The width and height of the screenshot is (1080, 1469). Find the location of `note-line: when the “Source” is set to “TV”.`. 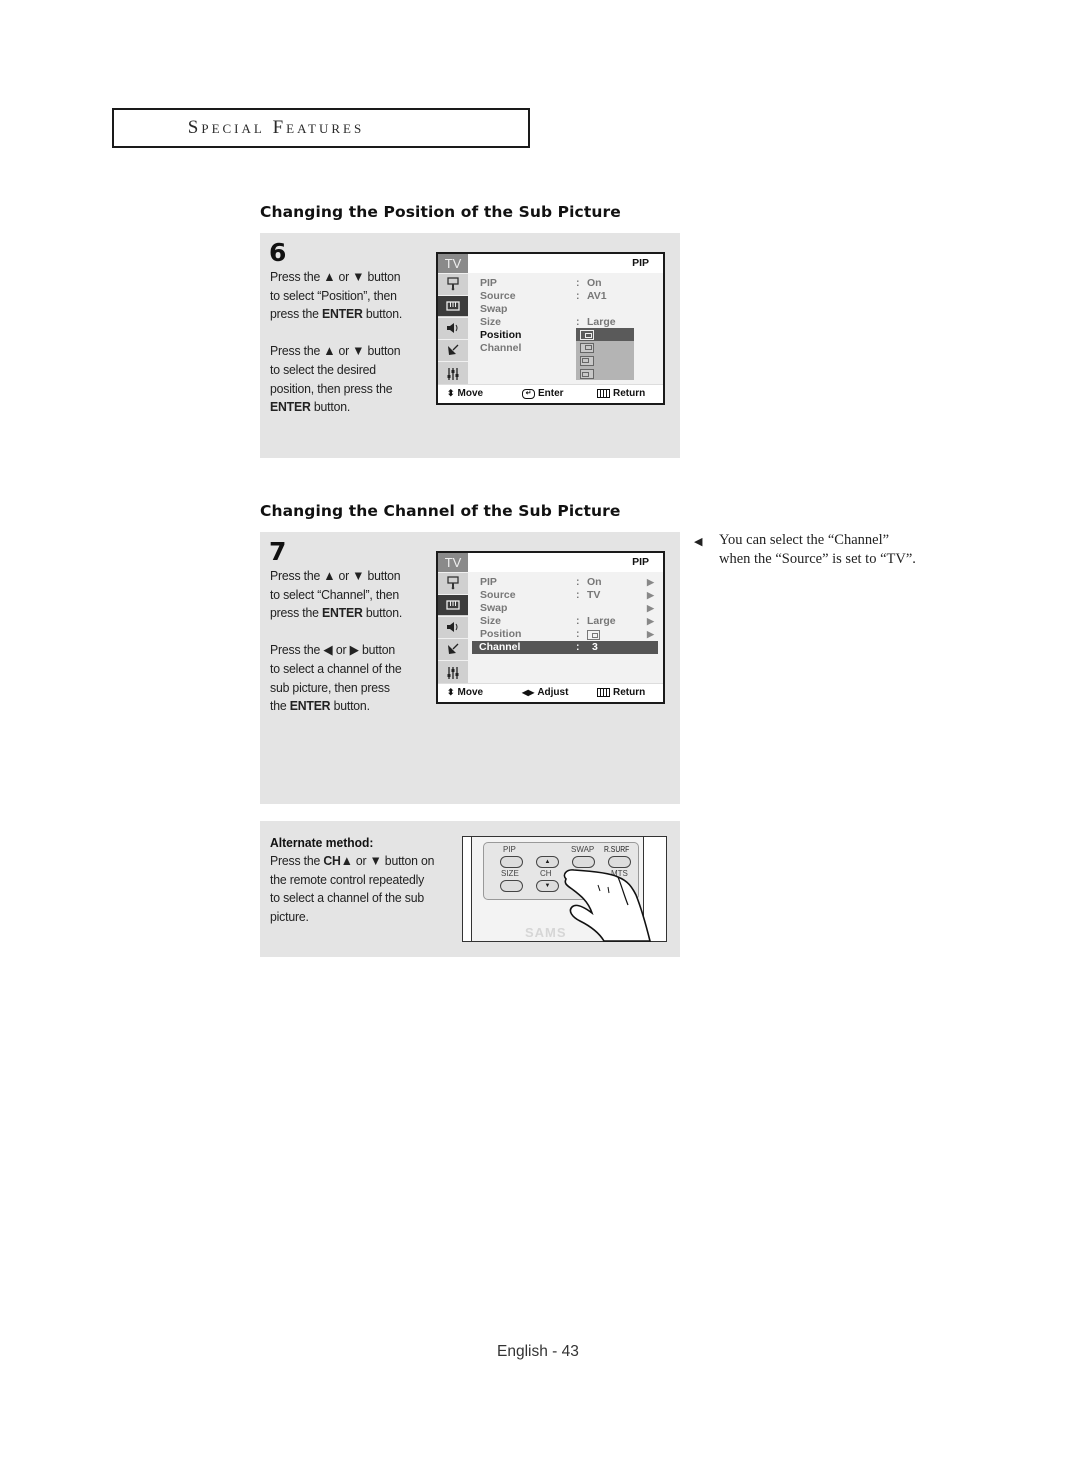

note-line: when the “Source” is set to “TV”. is located at coordinates (817, 559).